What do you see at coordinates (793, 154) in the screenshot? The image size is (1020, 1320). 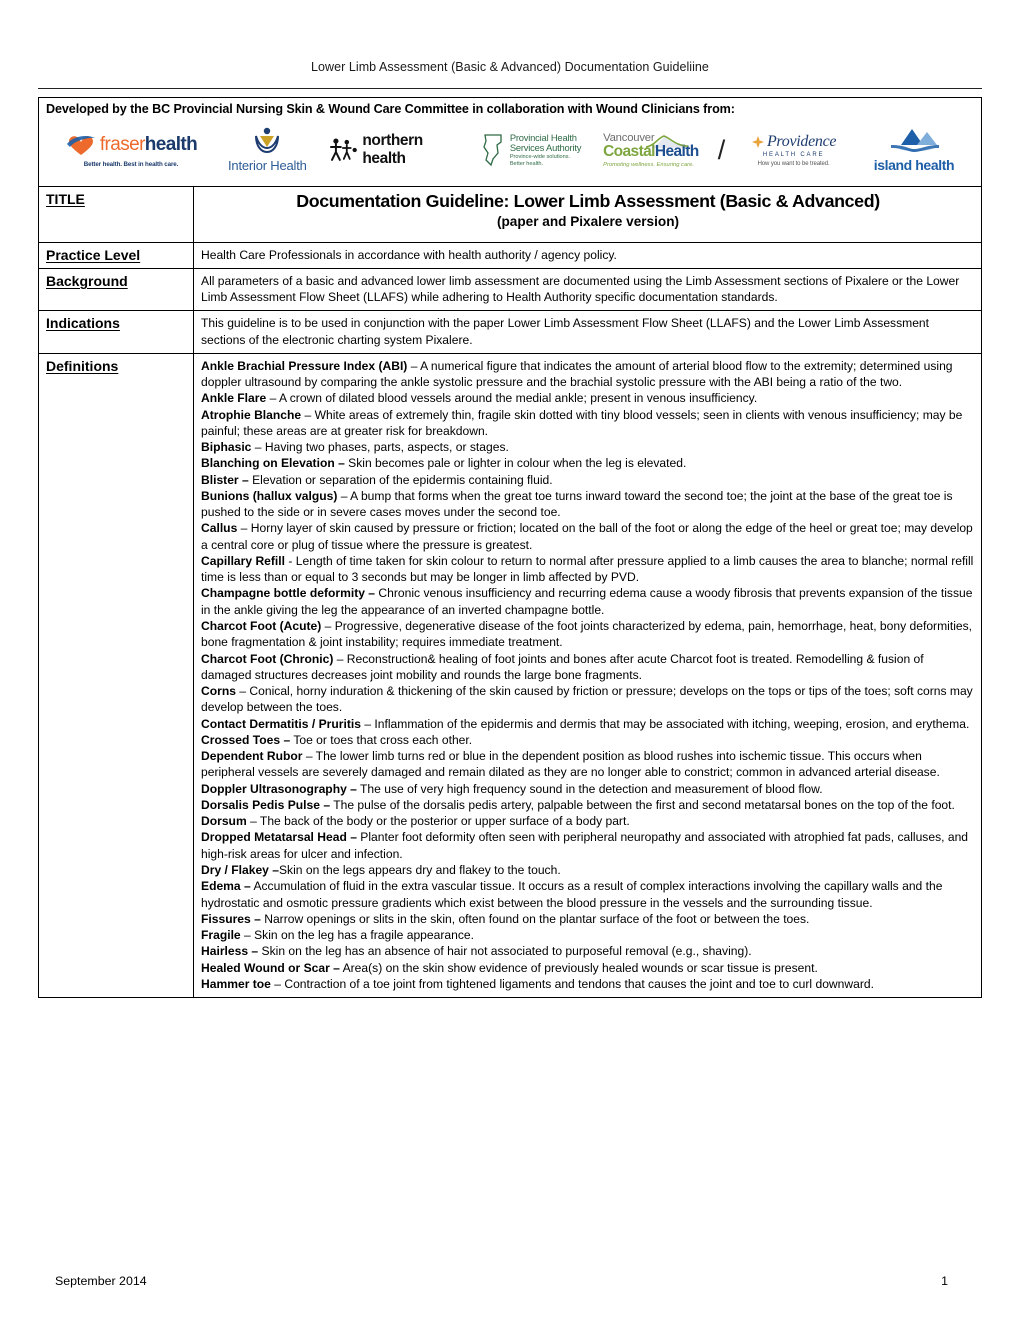 I see `providence-subtitle: HEALTH CARE` at bounding box center [793, 154].